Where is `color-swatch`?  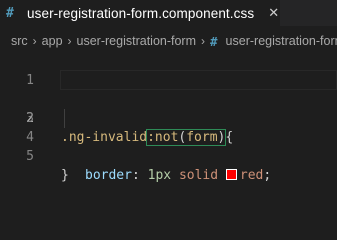
color-swatch is located at coordinates (231, 174).